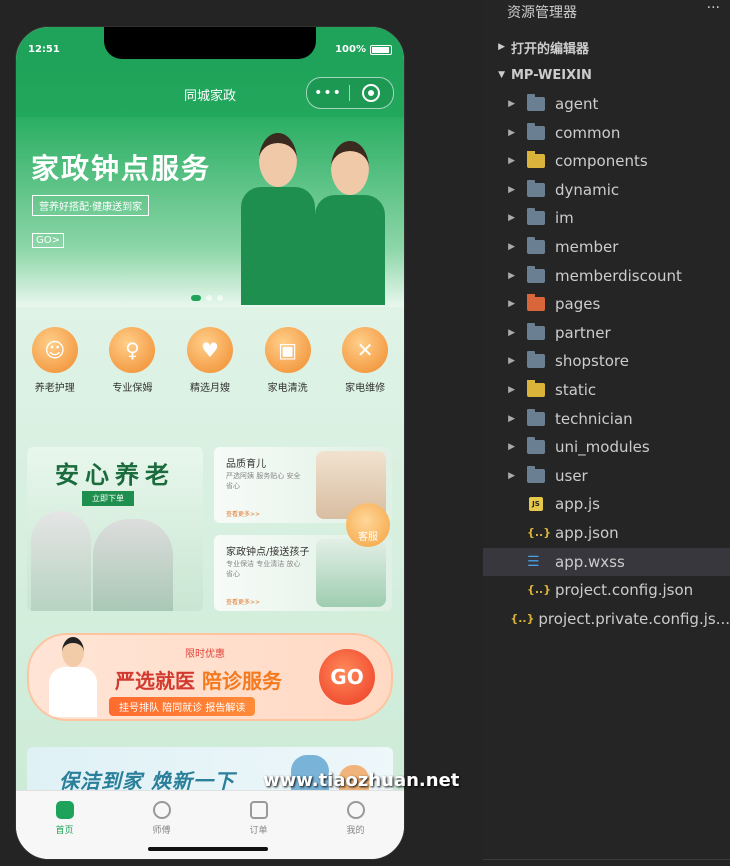 The height and width of the screenshot is (866, 730). I want to click on tree-item: {..} app.json, so click(606, 533).